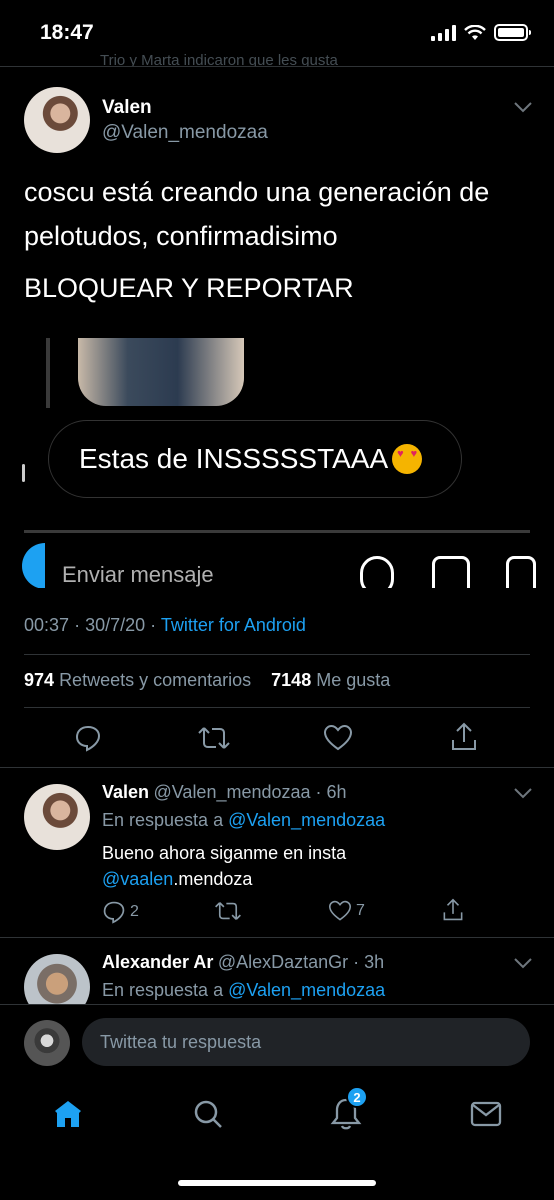 This screenshot has width=554, height=1200. Describe the element at coordinates (277, 1120) in the screenshot. I see `bottom-tab-bar: 2` at that location.